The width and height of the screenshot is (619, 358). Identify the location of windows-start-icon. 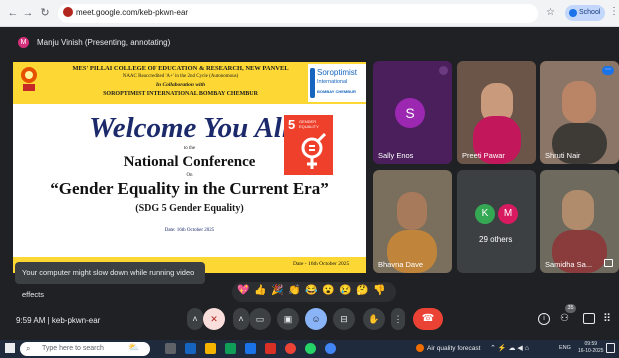
(10, 348).